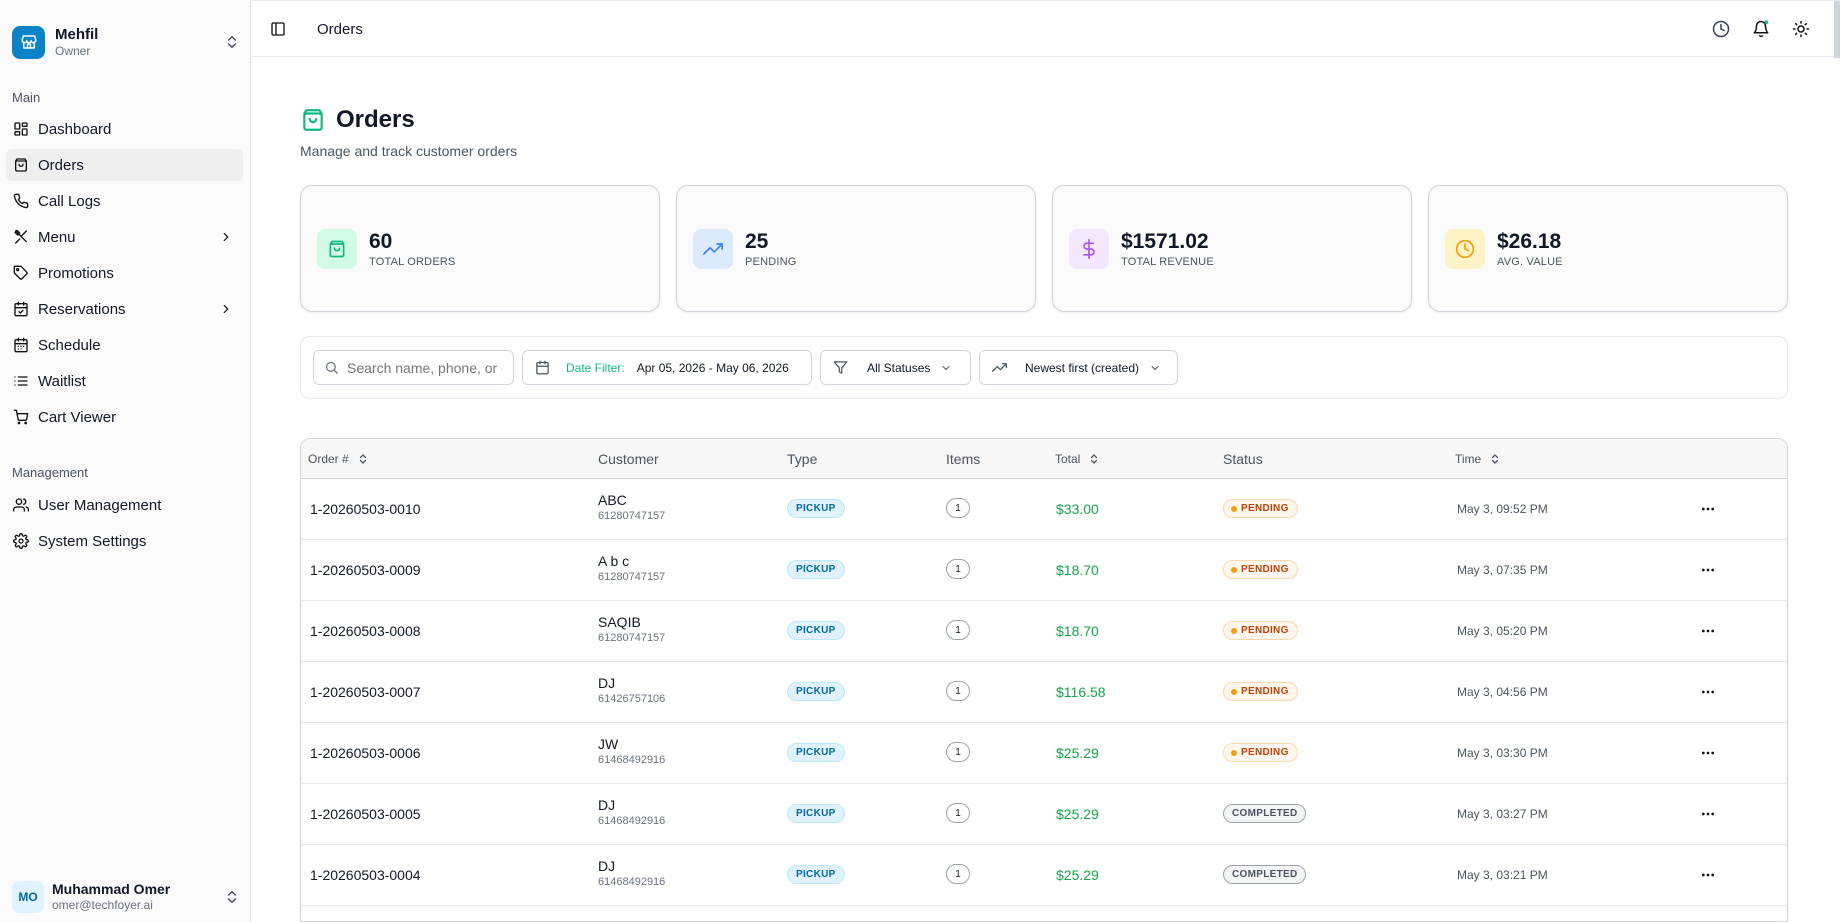  What do you see at coordinates (102, 905) in the screenshot?
I see `user-email: omer@techfoyer.ai` at bounding box center [102, 905].